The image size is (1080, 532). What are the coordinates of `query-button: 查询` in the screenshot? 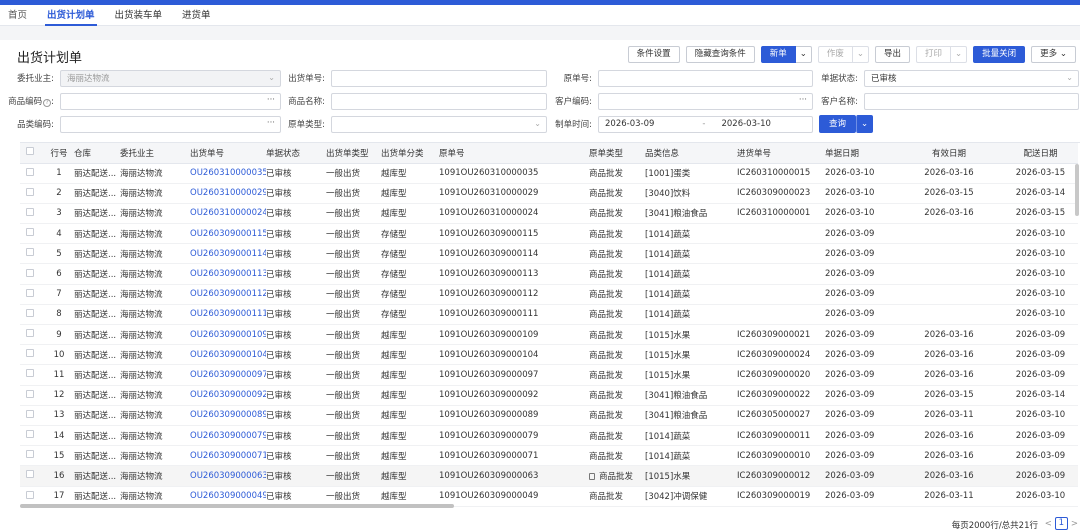 It's located at (838, 124).